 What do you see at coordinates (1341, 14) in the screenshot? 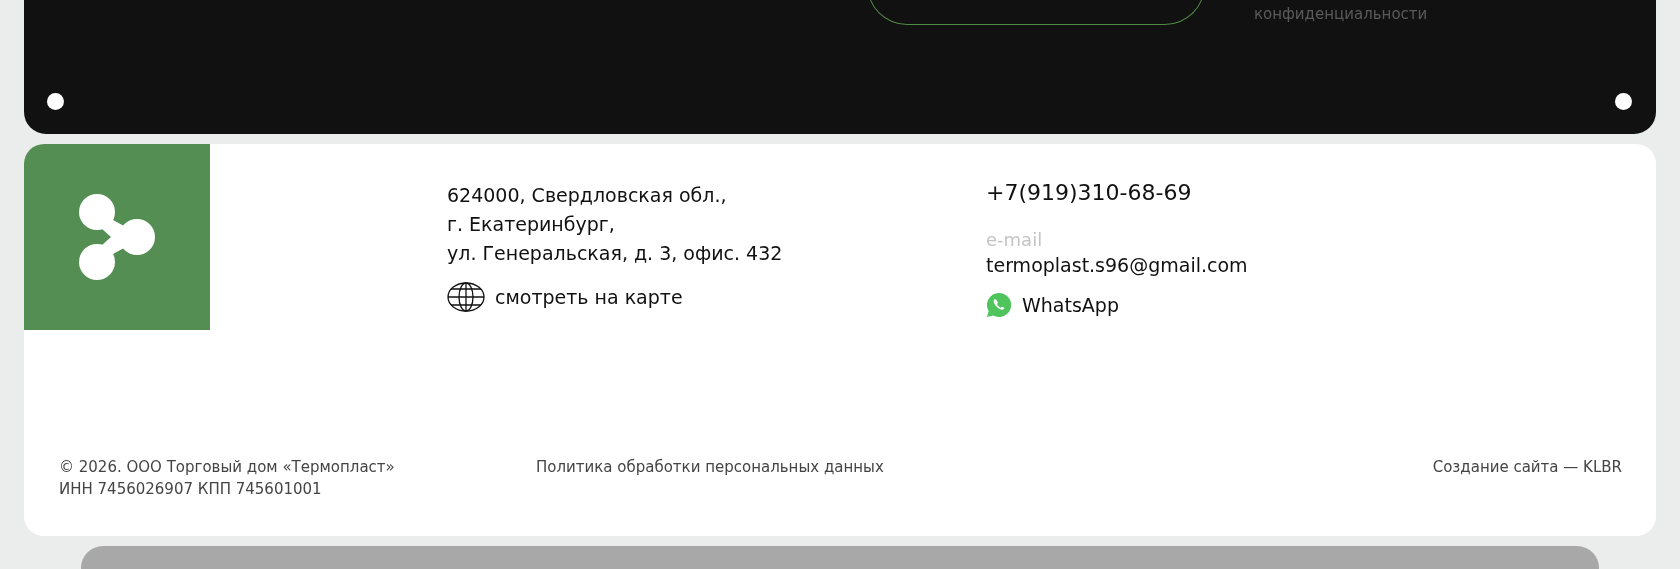
I see `policy-text: конфиденциальности` at bounding box center [1341, 14].